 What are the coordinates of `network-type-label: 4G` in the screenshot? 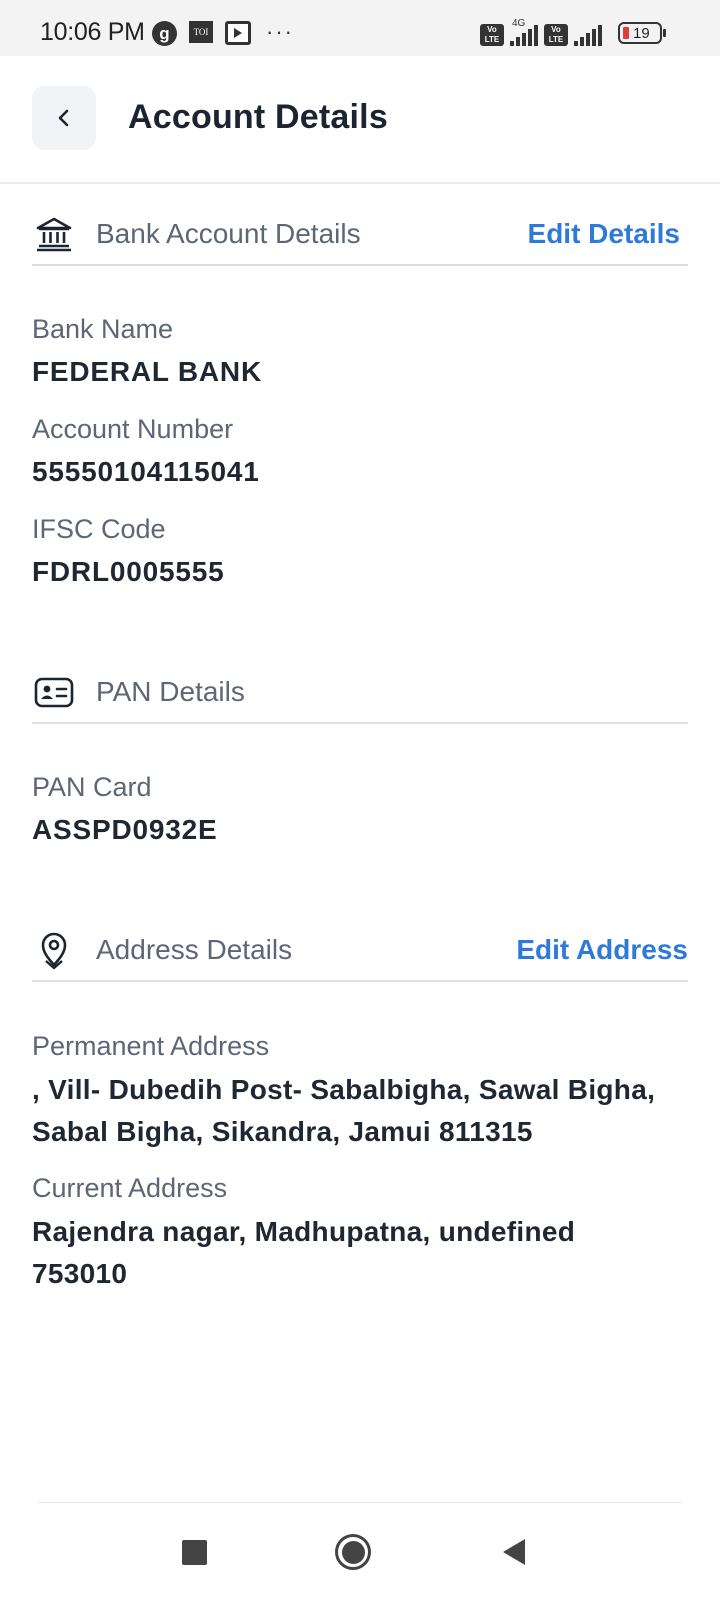 It's located at (519, 23).